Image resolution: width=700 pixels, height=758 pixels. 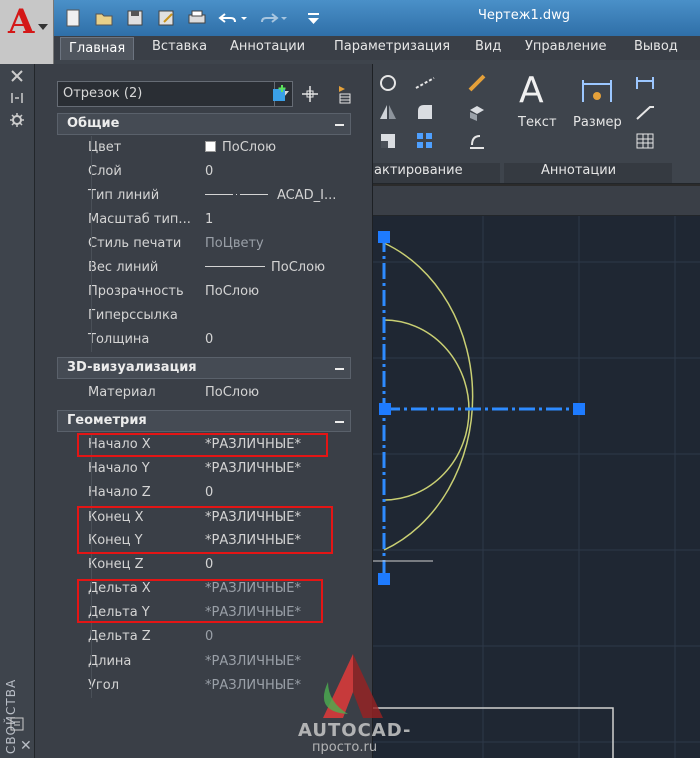 I want to click on property-row: Слой 0, so click(x=204, y=172).